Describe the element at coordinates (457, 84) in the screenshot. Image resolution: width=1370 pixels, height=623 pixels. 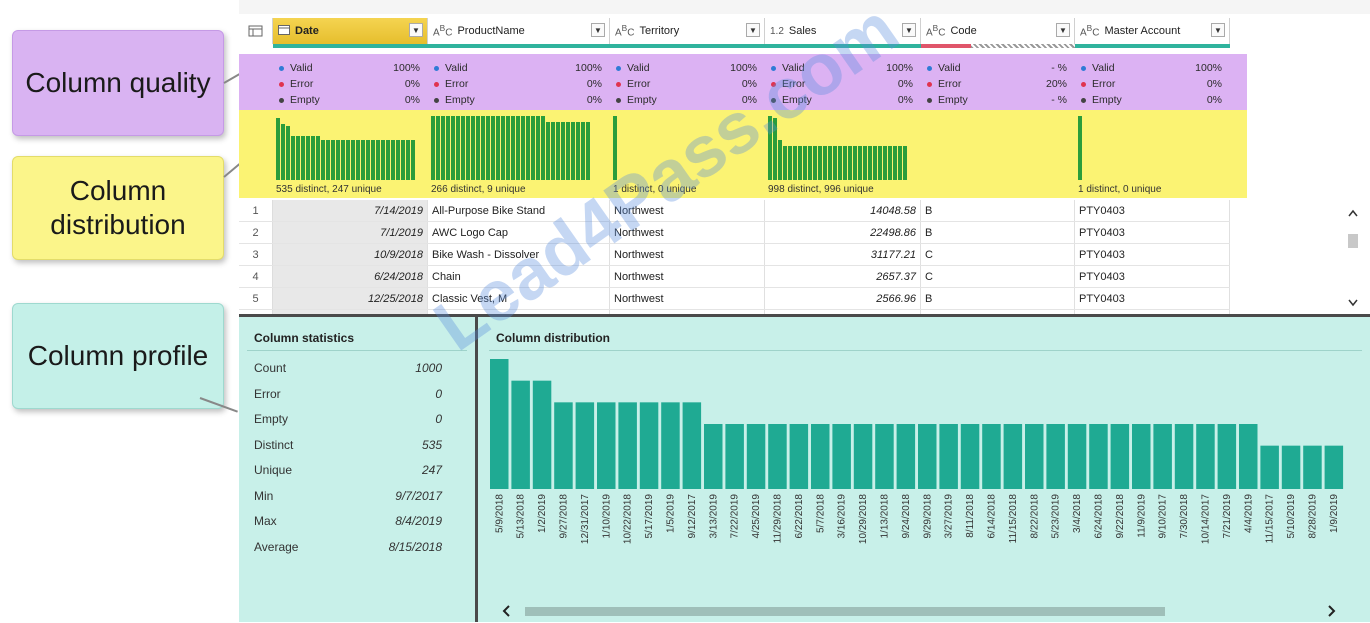
I see `quality-label: Error` at that location.